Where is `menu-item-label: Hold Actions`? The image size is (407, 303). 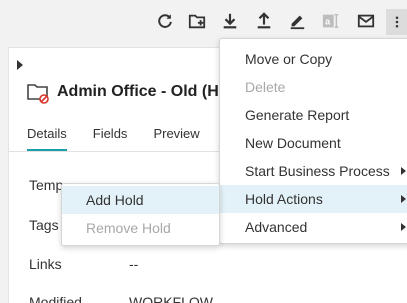 menu-item-label: Hold Actions is located at coordinates (284, 199).